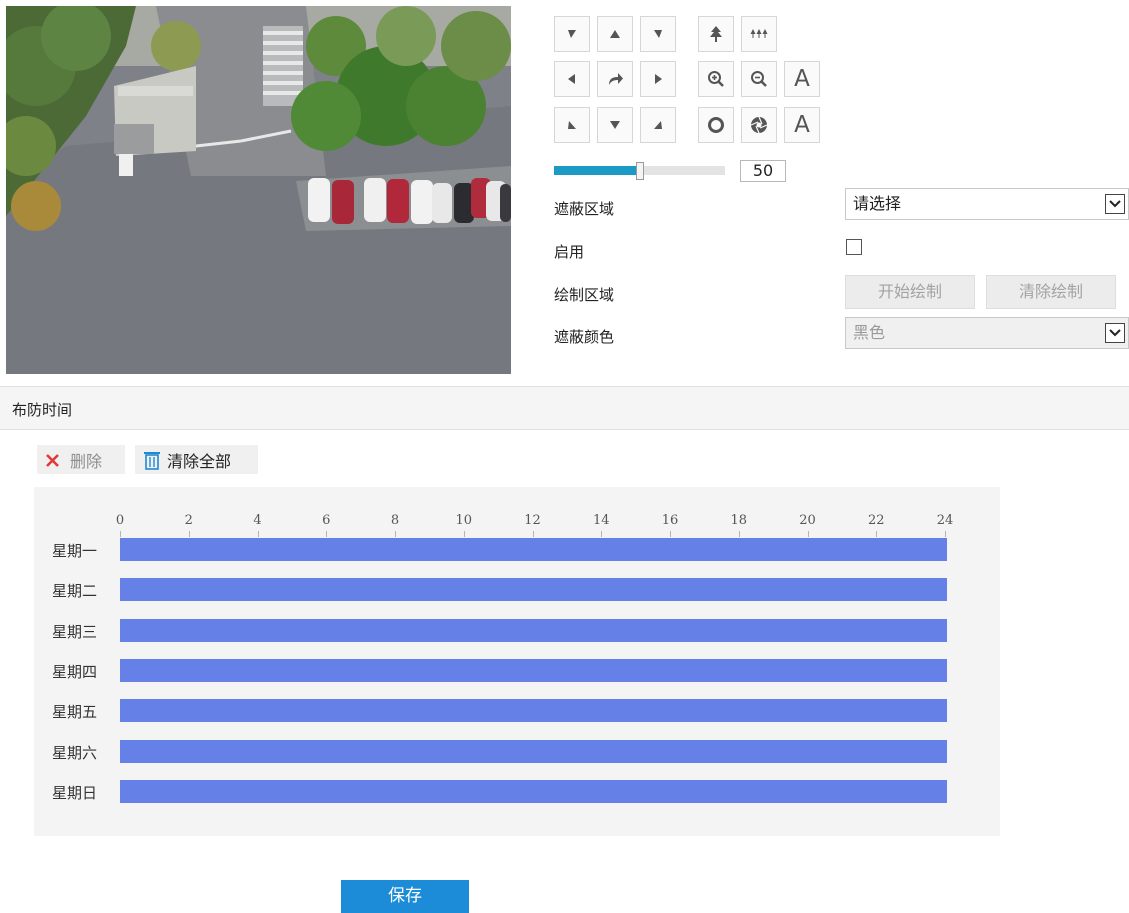 The height and width of the screenshot is (913, 1129). I want to click on focus-near-button, so click(716, 79).